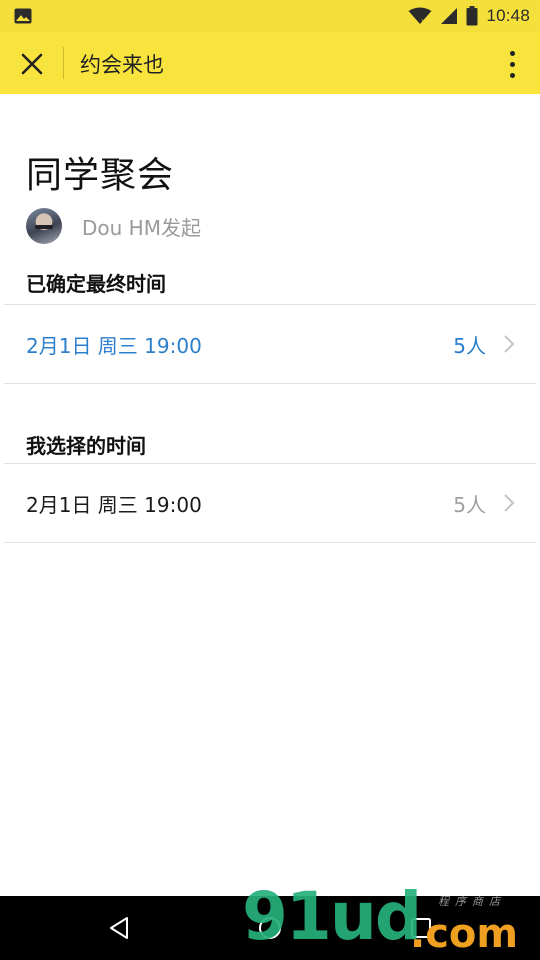 The image size is (540, 960). I want to click on more-options-button, so click(512, 64).